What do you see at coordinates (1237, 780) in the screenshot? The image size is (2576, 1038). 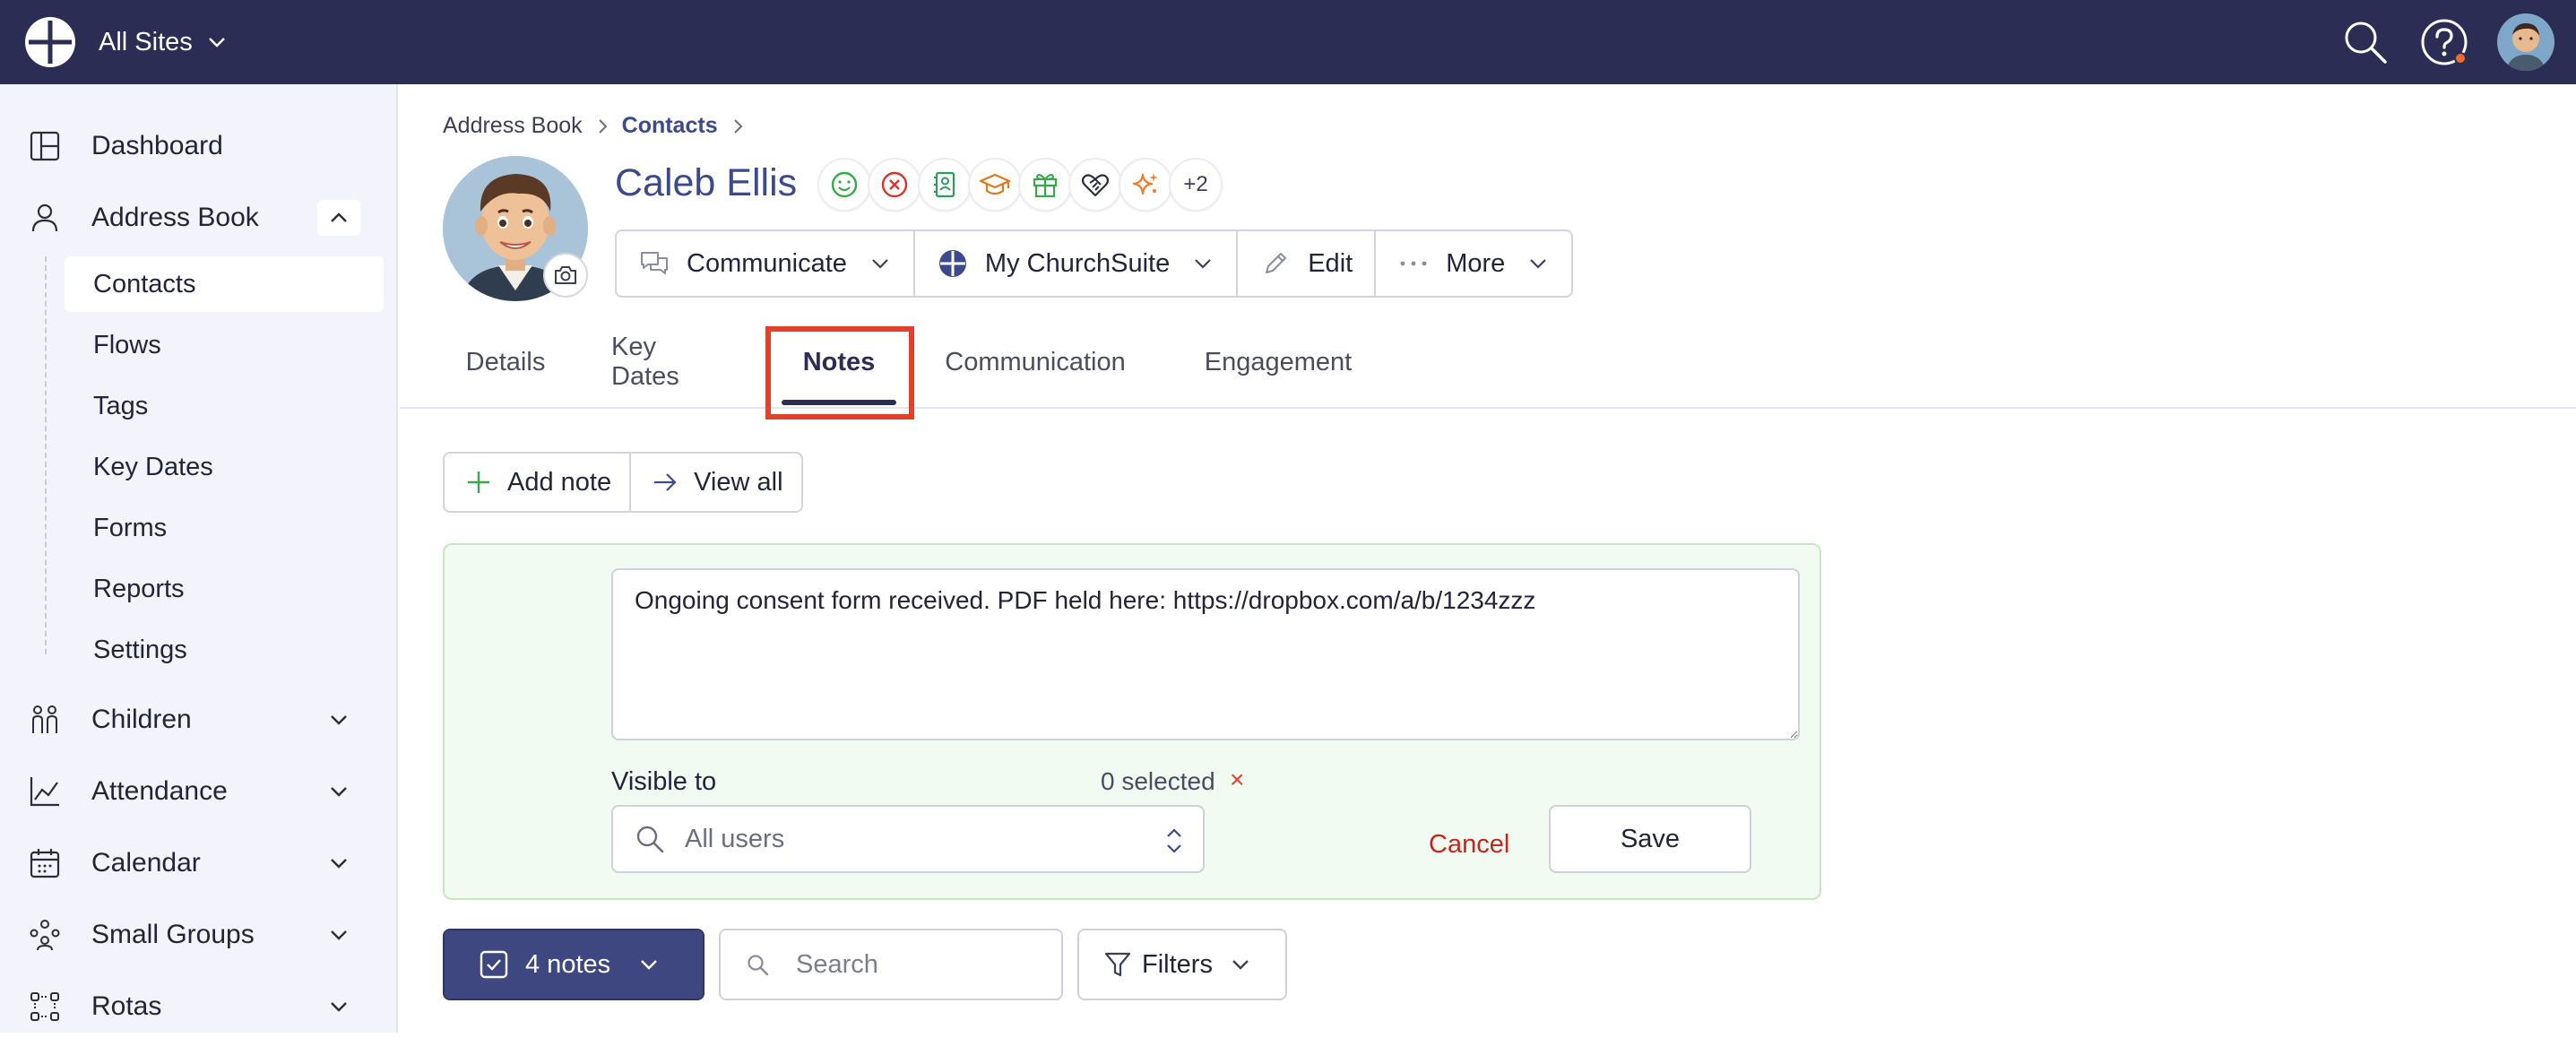 I see `clear-selection-icon: ×` at bounding box center [1237, 780].